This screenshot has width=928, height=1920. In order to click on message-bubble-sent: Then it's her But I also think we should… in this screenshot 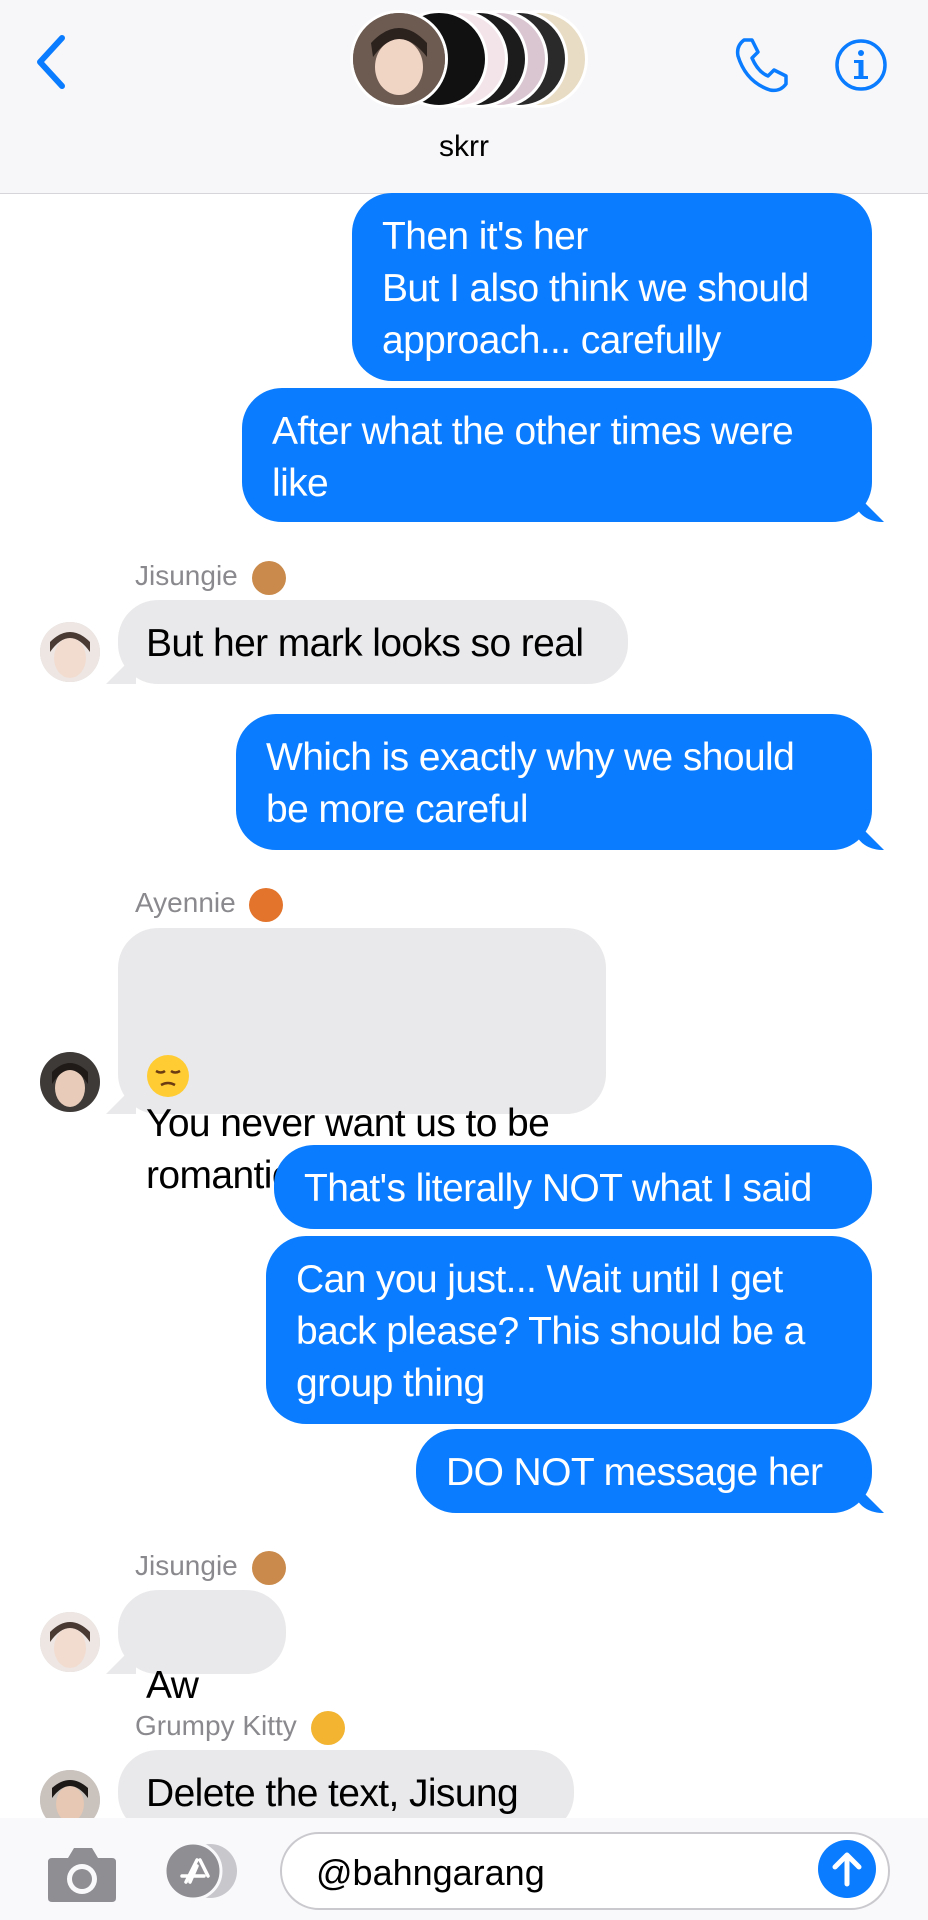, I will do `click(612, 287)`.